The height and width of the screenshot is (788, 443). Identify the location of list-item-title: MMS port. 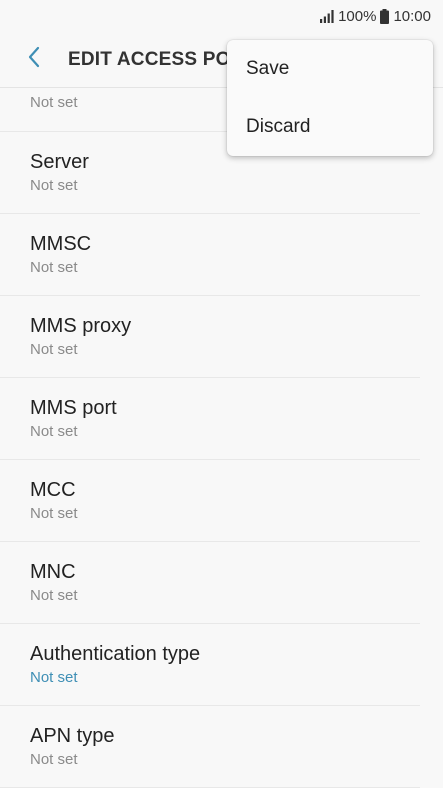
(73, 407).